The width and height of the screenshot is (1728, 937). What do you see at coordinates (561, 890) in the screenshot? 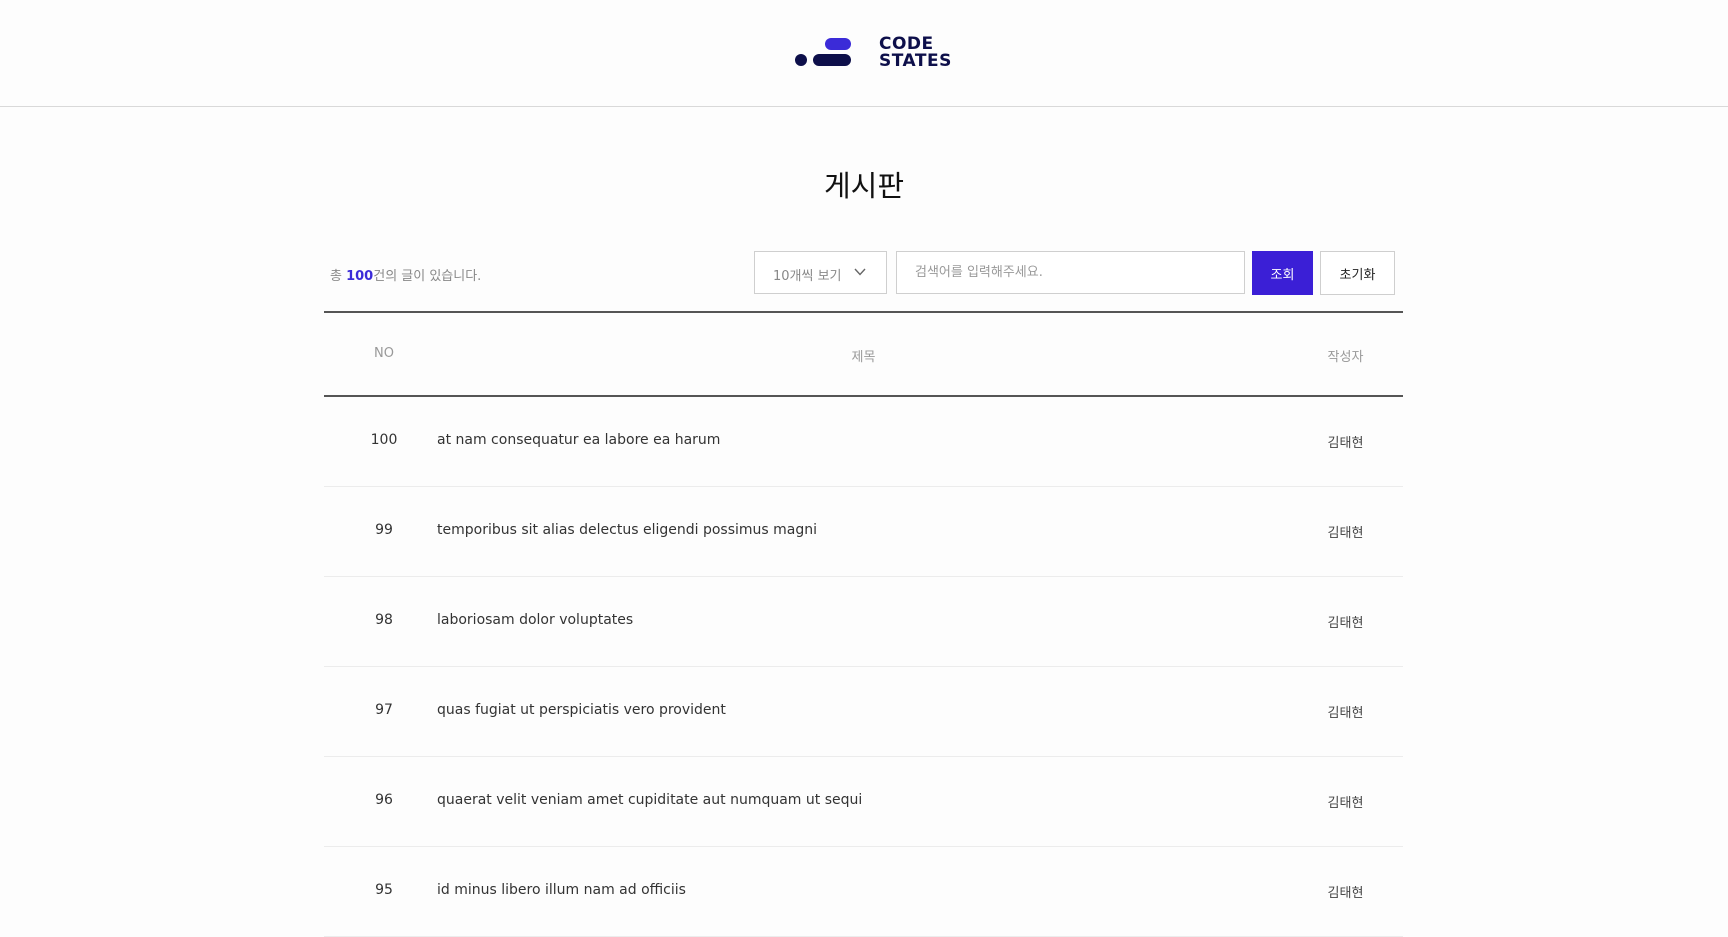
I see `row-title-link: id minus libero illum nam ad officiis` at bounding box center [561, 890].